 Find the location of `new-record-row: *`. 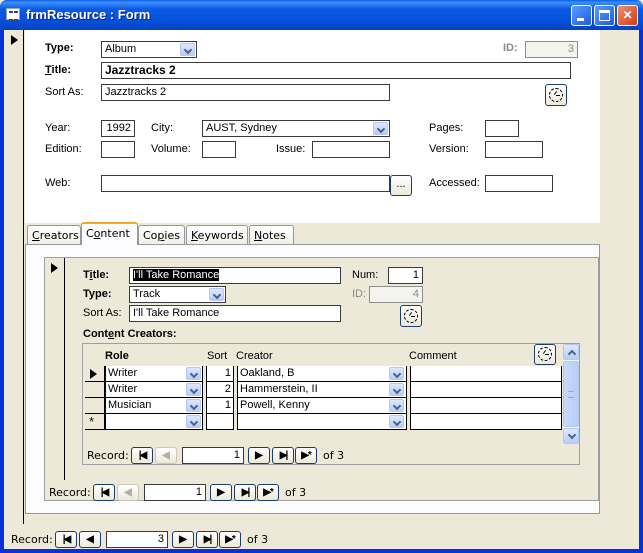

new-record-row: * is located at coordinates (323, 422).